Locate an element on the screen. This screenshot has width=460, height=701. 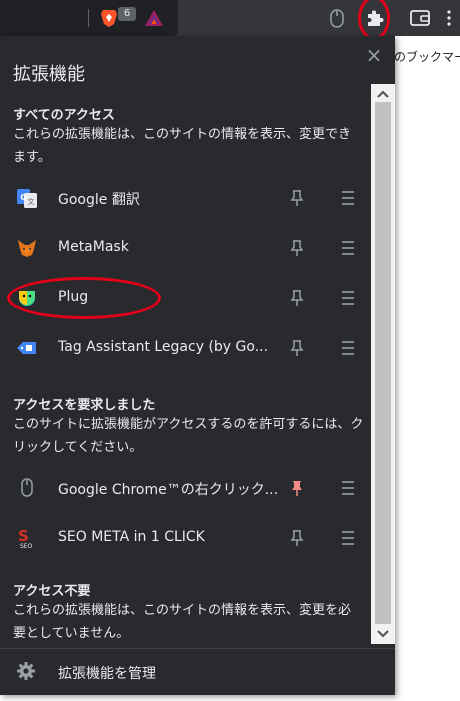
brave-shields-badge: 6 is located at coordinates (127, 14).